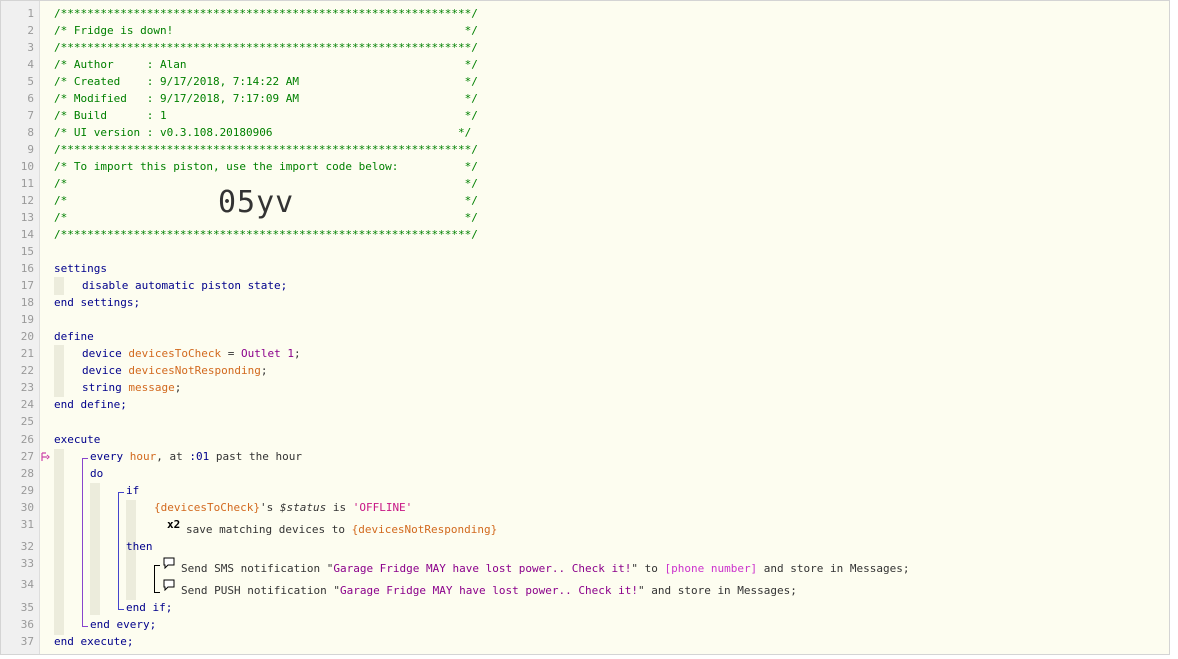 This screenshot has height=659, width=1178. I want to click on define-devices-to-check: device devicesToCheck = Outlet 1;, so click(191, 354).